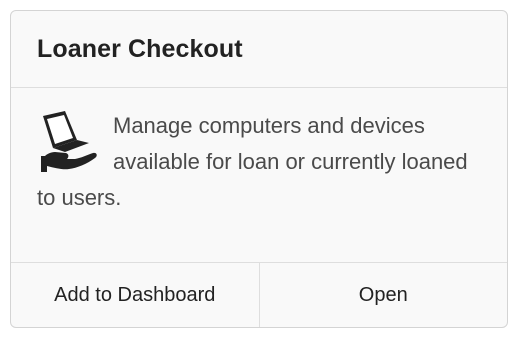 The height and width of the screenshot is (340, 520). Describe the element at coordinates (383, 295) in the screenshot. I see `open-button: Open` at that location.